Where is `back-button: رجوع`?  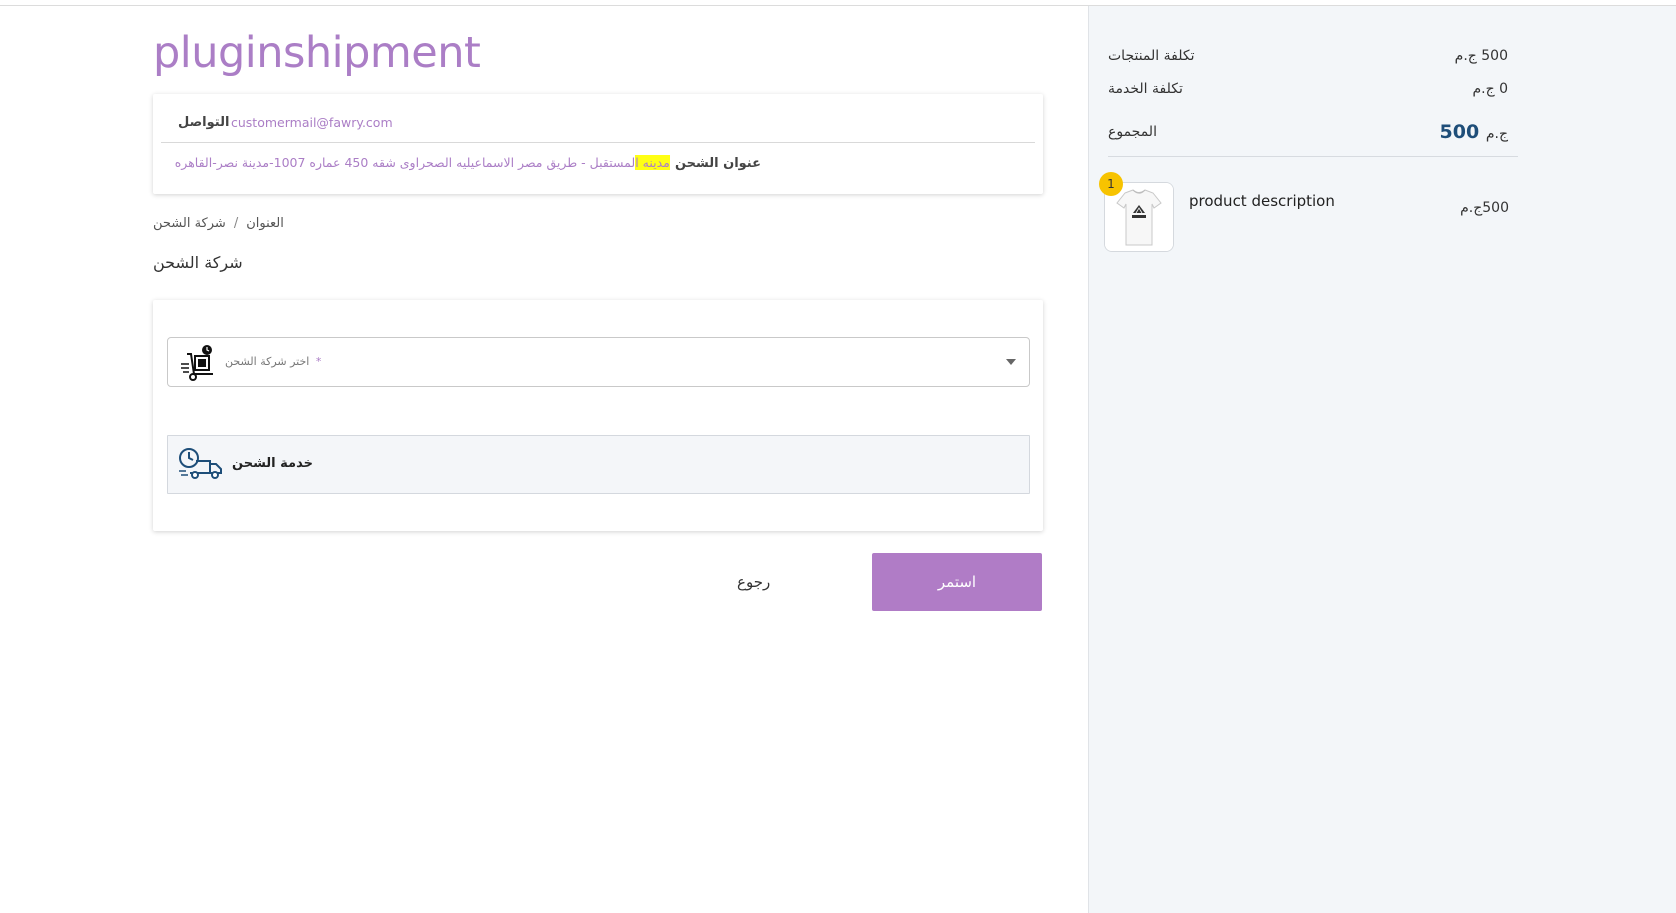 back-button: رجوع is located at coordinates (753, 582).